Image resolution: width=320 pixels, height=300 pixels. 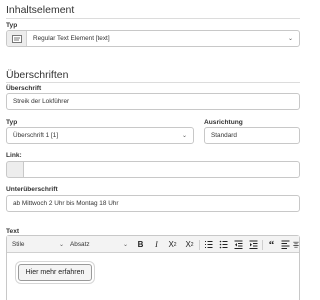 What do you see at coordinates (40, 10) in the screenshot?
I see `section-title-inhaltselement: Inhaltselement` at bounding box center [40, 10].